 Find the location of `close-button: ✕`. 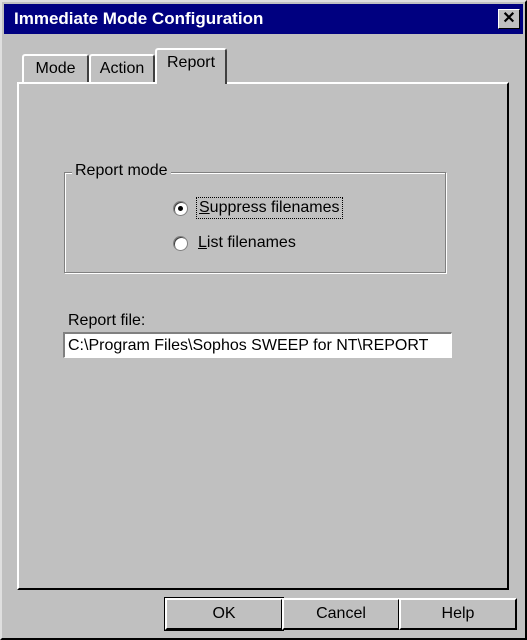

close-button: ✕ is located at coordinates (509, 19).